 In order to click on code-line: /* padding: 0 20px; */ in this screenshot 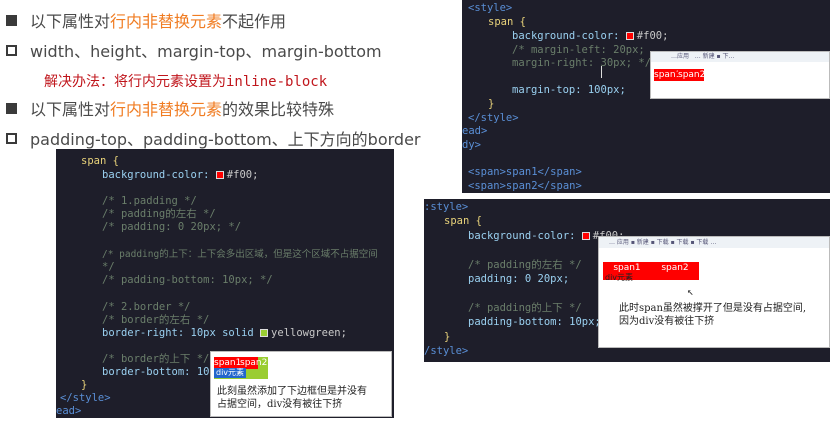, I will do `click(172, 227)`.